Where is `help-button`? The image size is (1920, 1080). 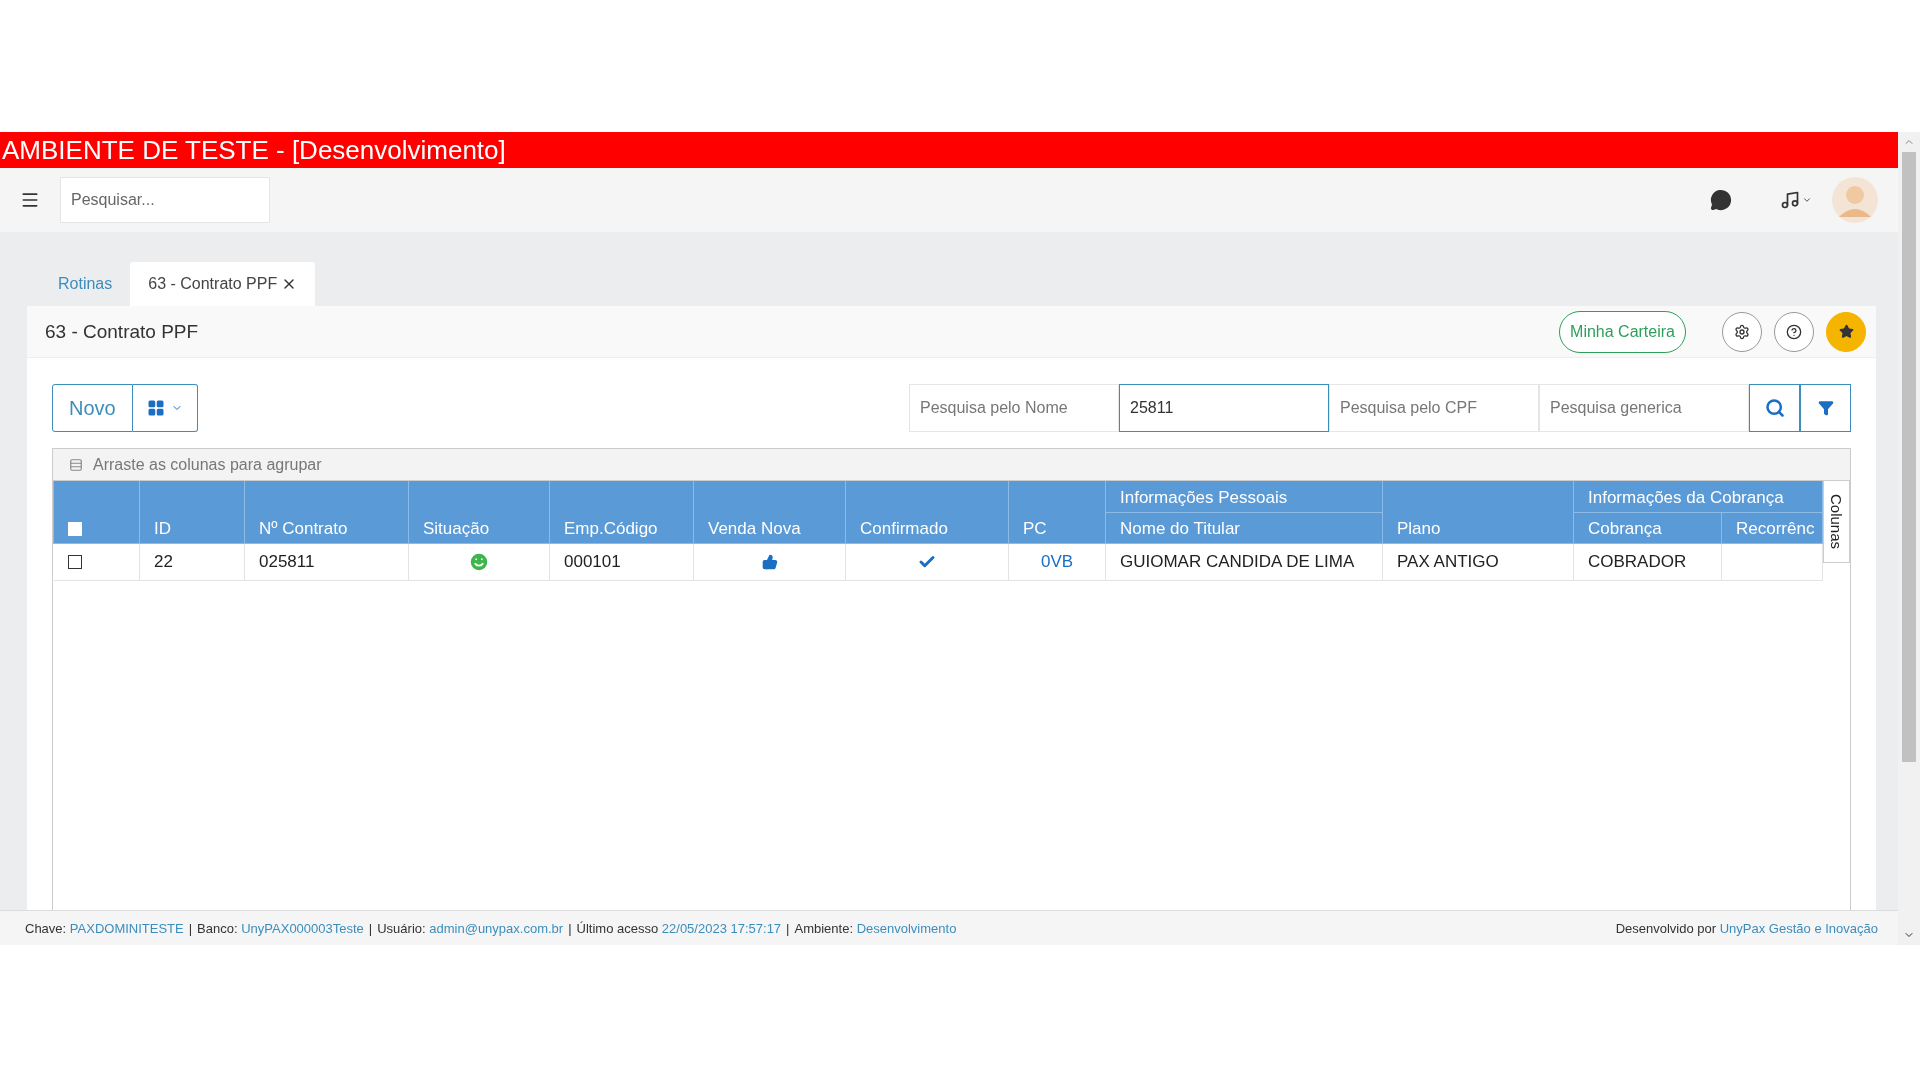 help-button is located at coordinates (1794, 331).